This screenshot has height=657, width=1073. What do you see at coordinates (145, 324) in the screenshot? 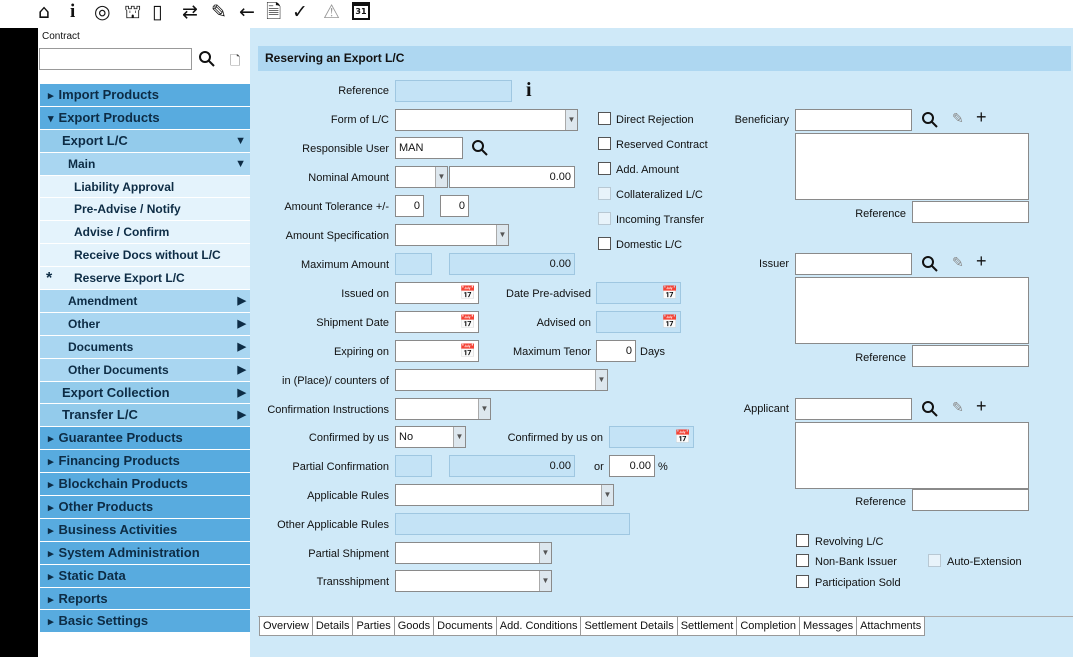
I see `sidebar-item-other: Other ▶` at bounding box center [145, 324].